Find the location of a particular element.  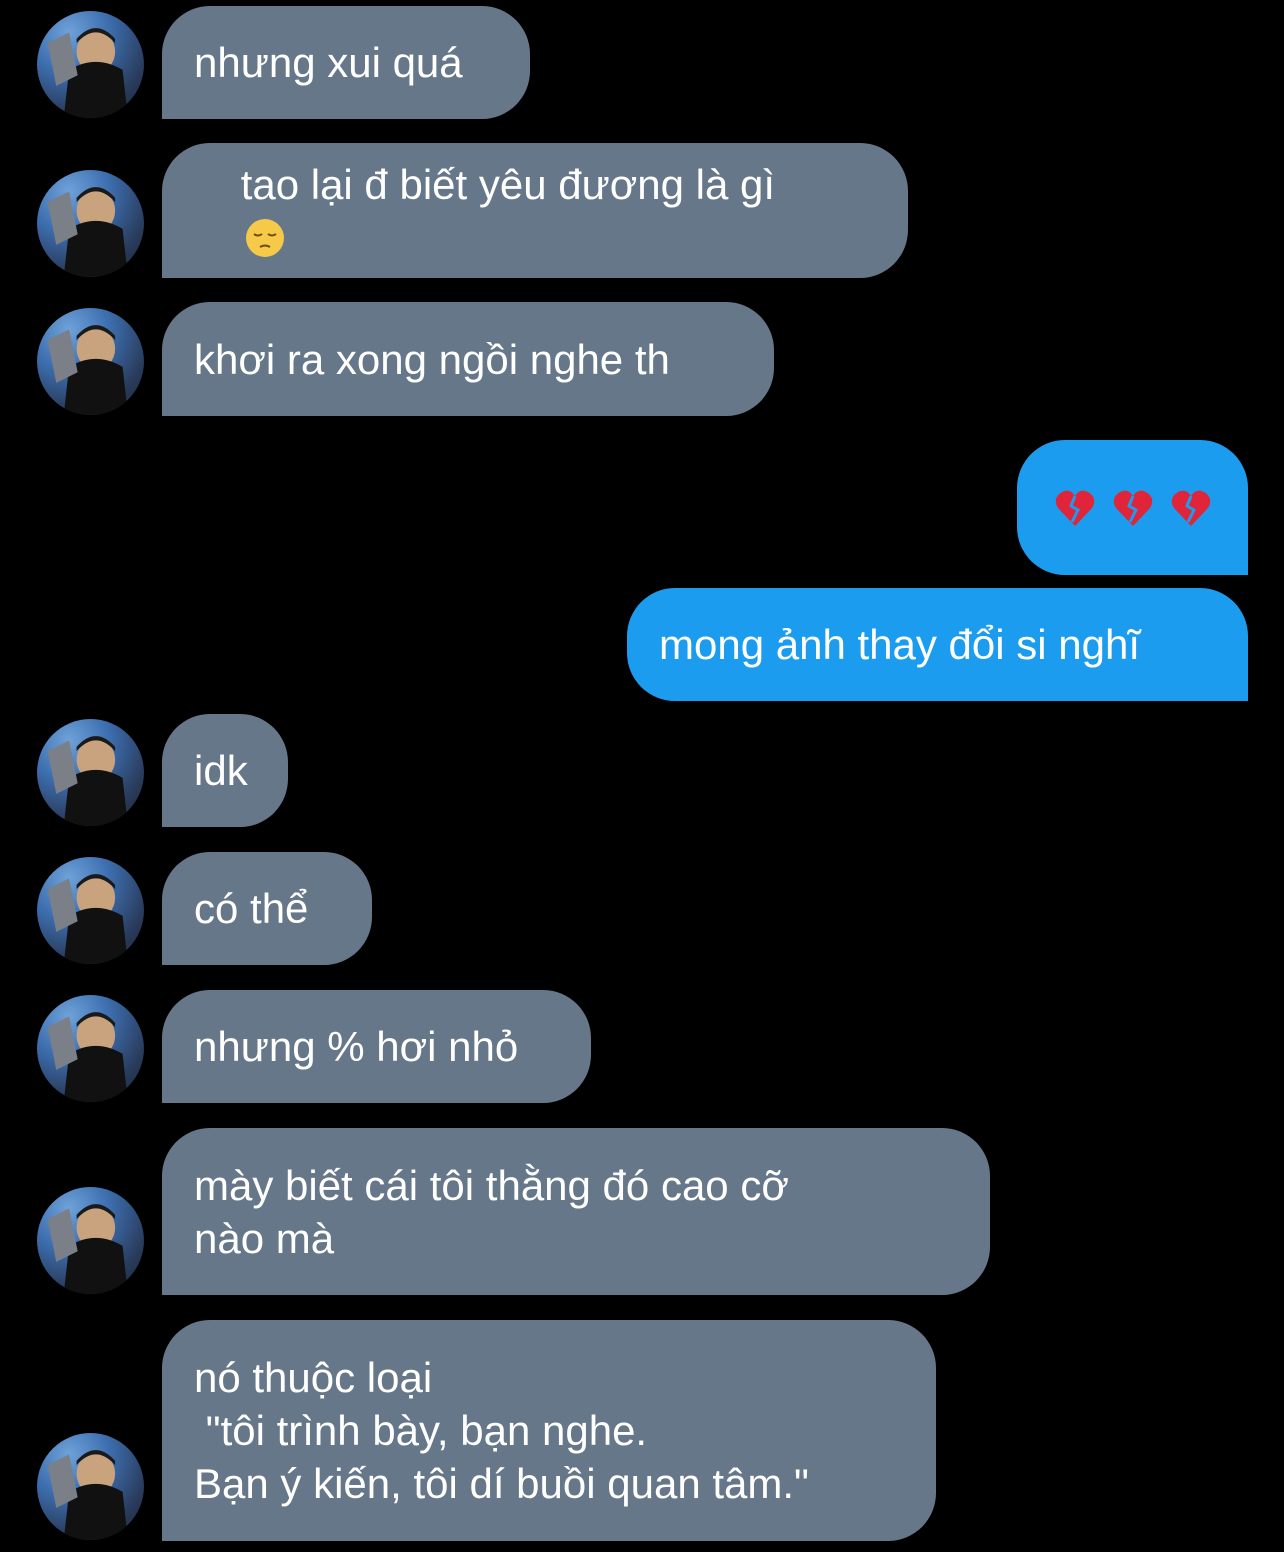

message-bubble-incoming: khơi ra xong ngồi nghe th is located at coordinates (468, 359).